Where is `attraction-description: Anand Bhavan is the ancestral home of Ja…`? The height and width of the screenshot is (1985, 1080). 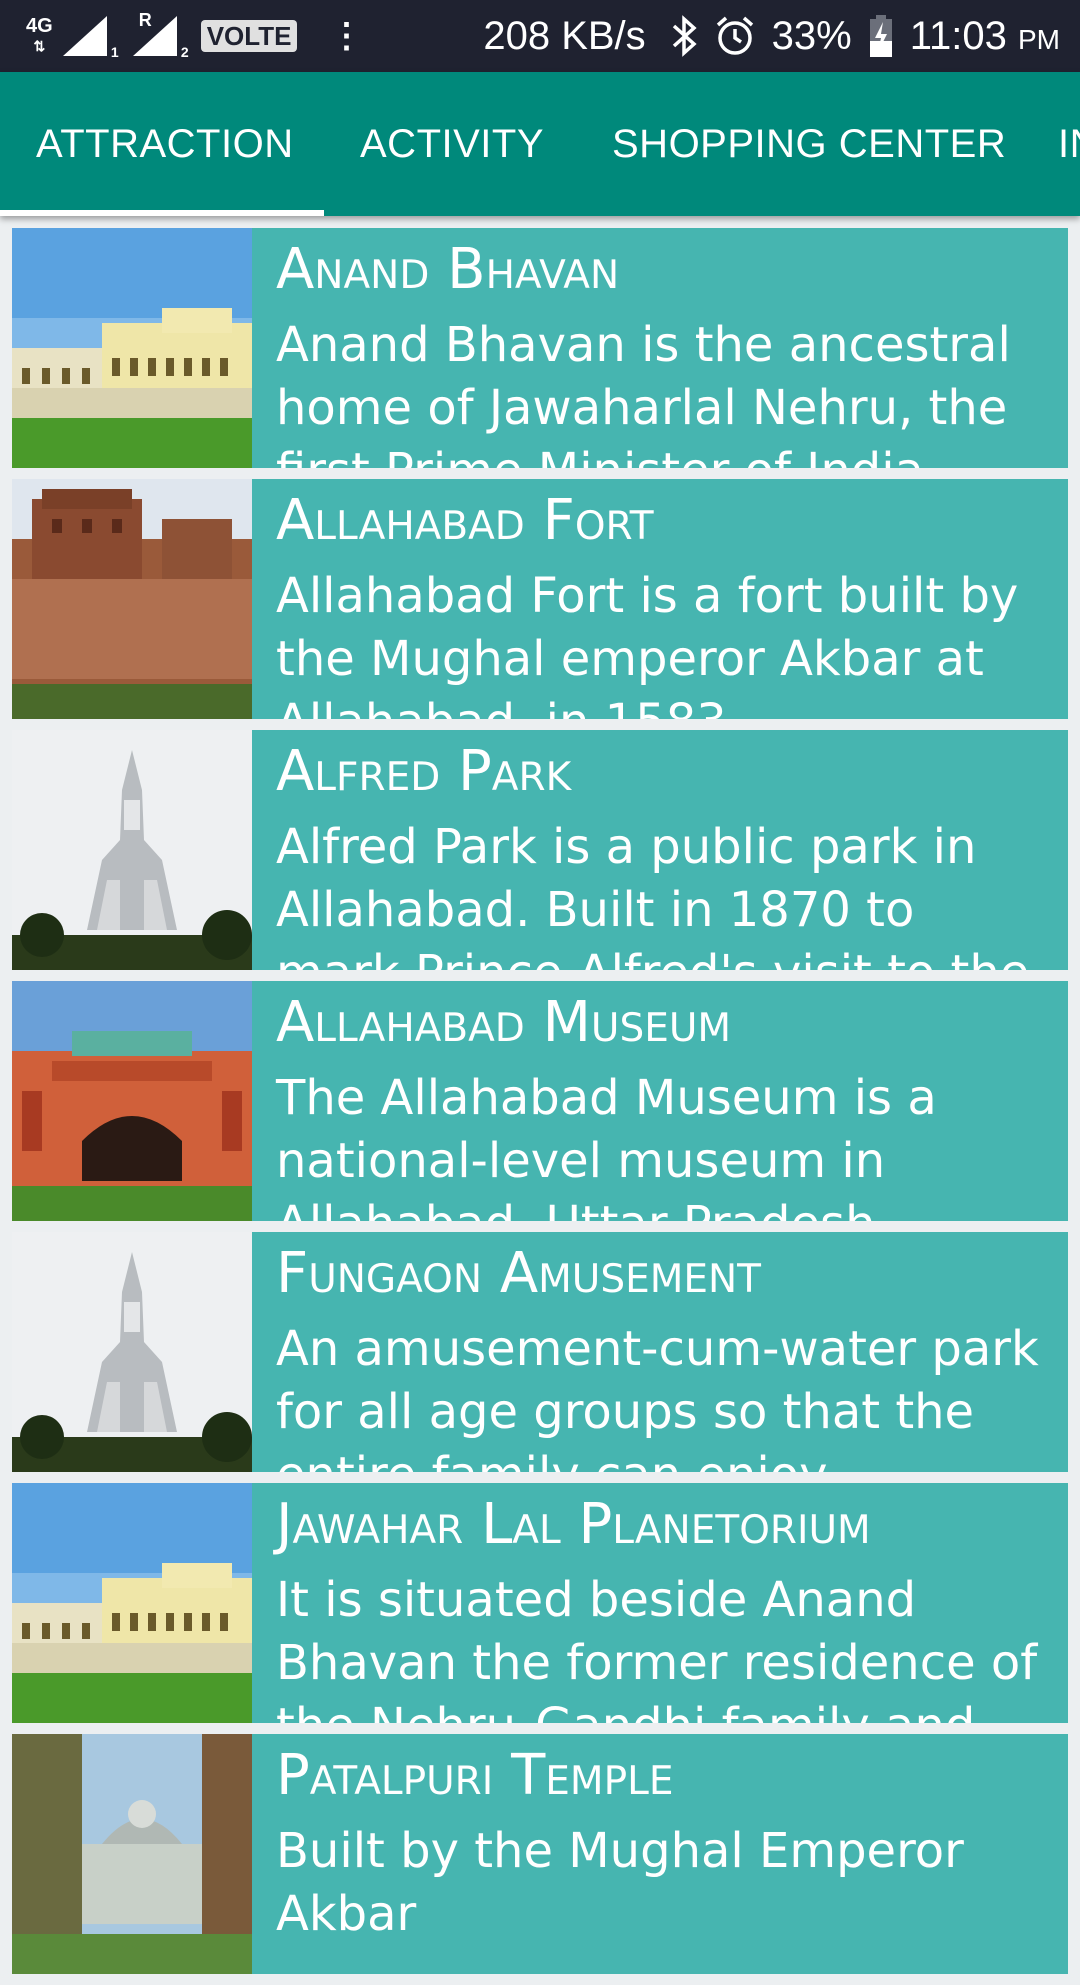
attraction-description: Anand Bhavan is the ancestral home of Ja… is located at coordinates (643, 392).